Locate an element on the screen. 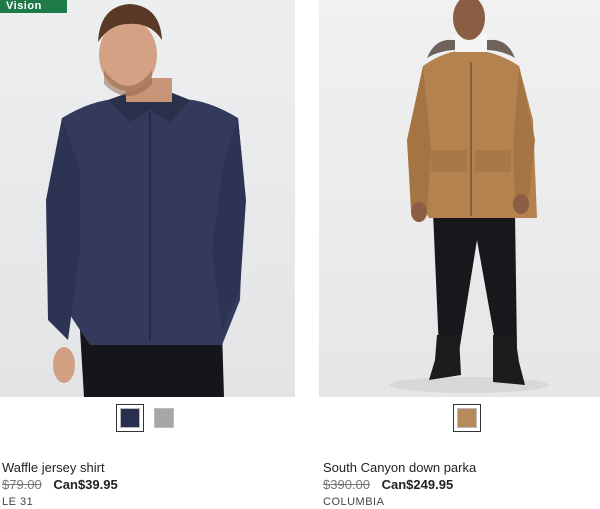 This screenshot has height=509, width=600. product-prices: $79.00 Can$39.95 is located at coordinates (60, 484).